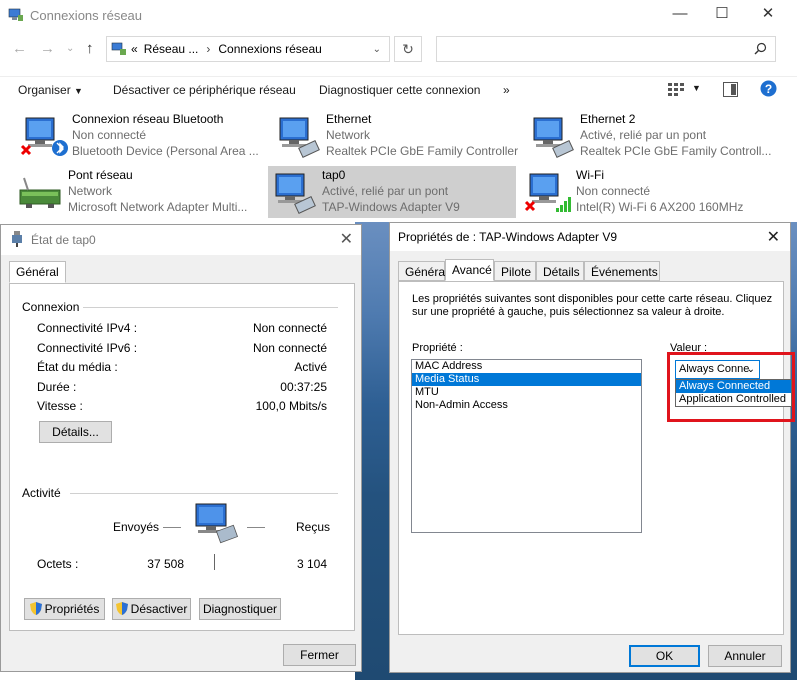 Image resolution: width=797 pixels, height=680 pixels. I want to click on more-commands-button: », so click(506, 90).